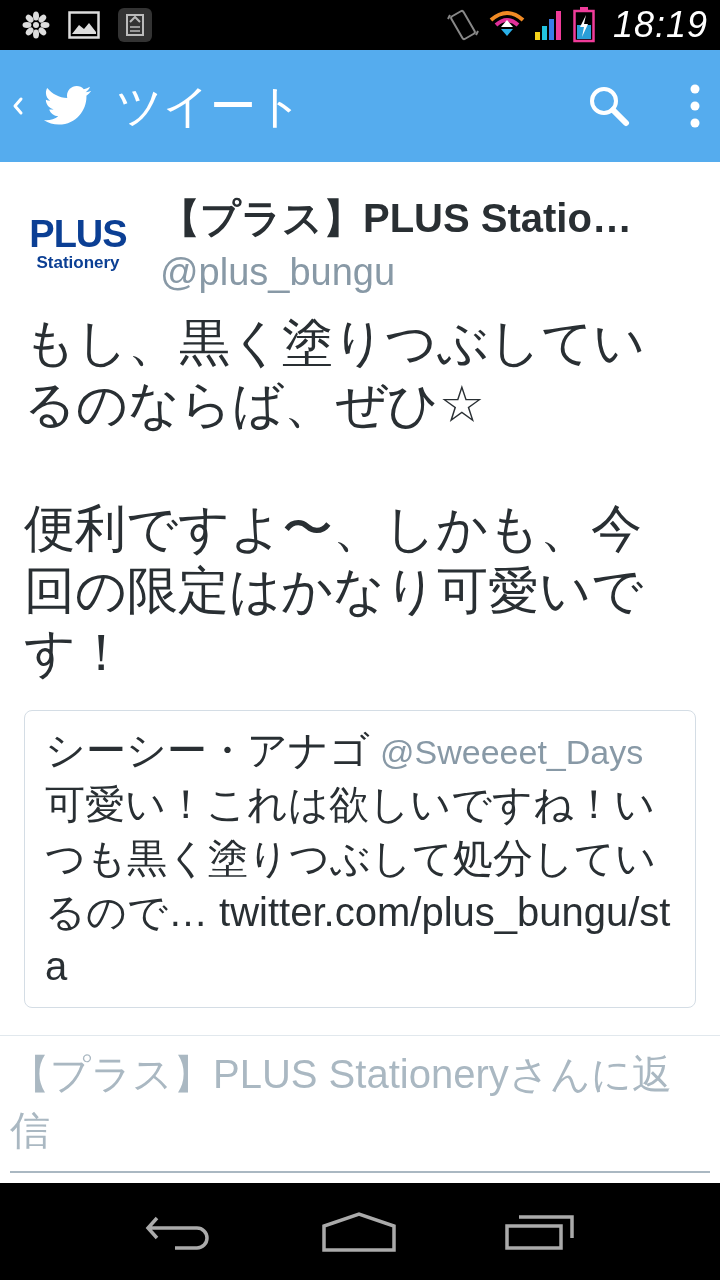 The height and width of the screenshot is (1280, 720). What do you see at coordinates (209, 106) in the screenshot?
I see `screen-title: ツイート` at bounding box center [209, 106].